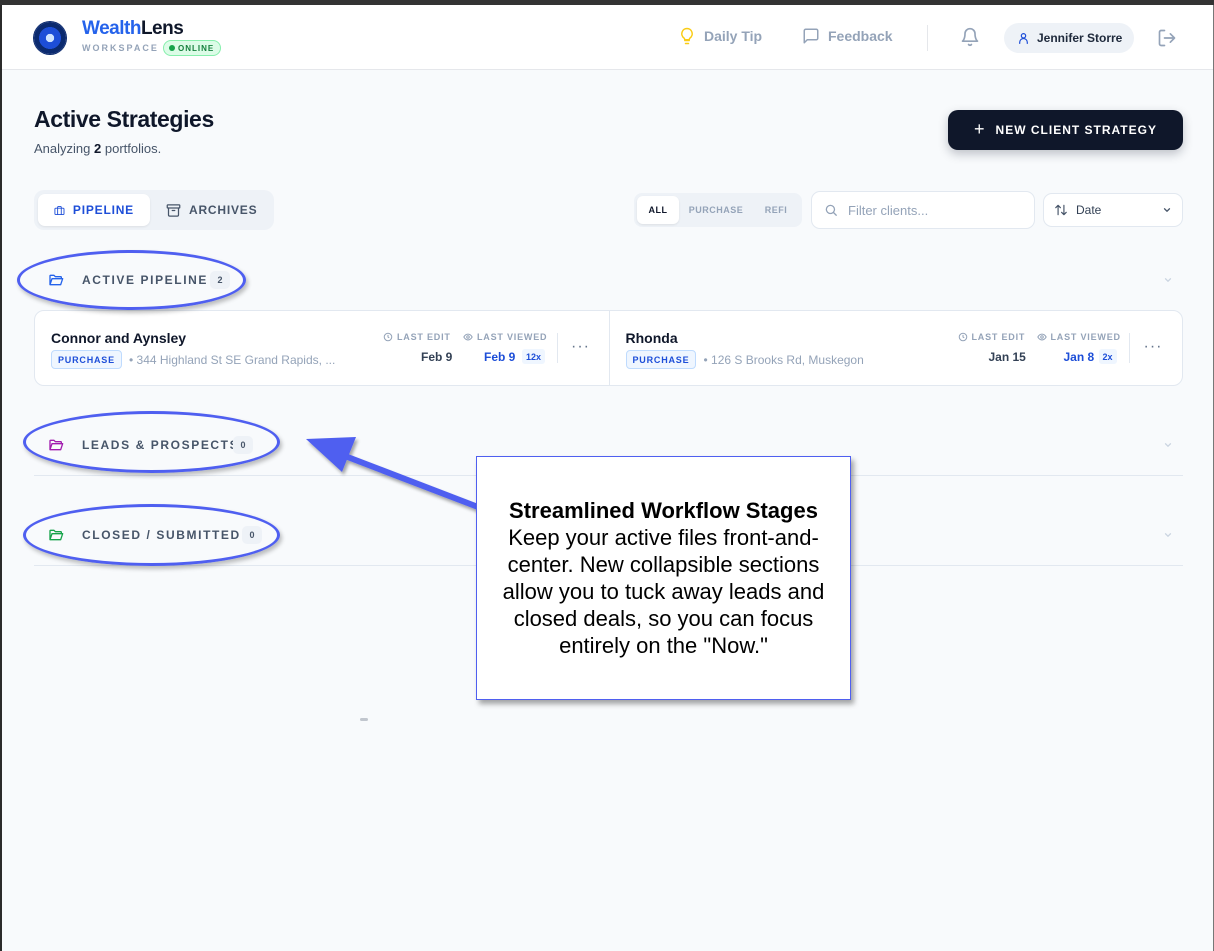  I want to click on user-menu-button: Jennifer Storre, so click(1069, 38).